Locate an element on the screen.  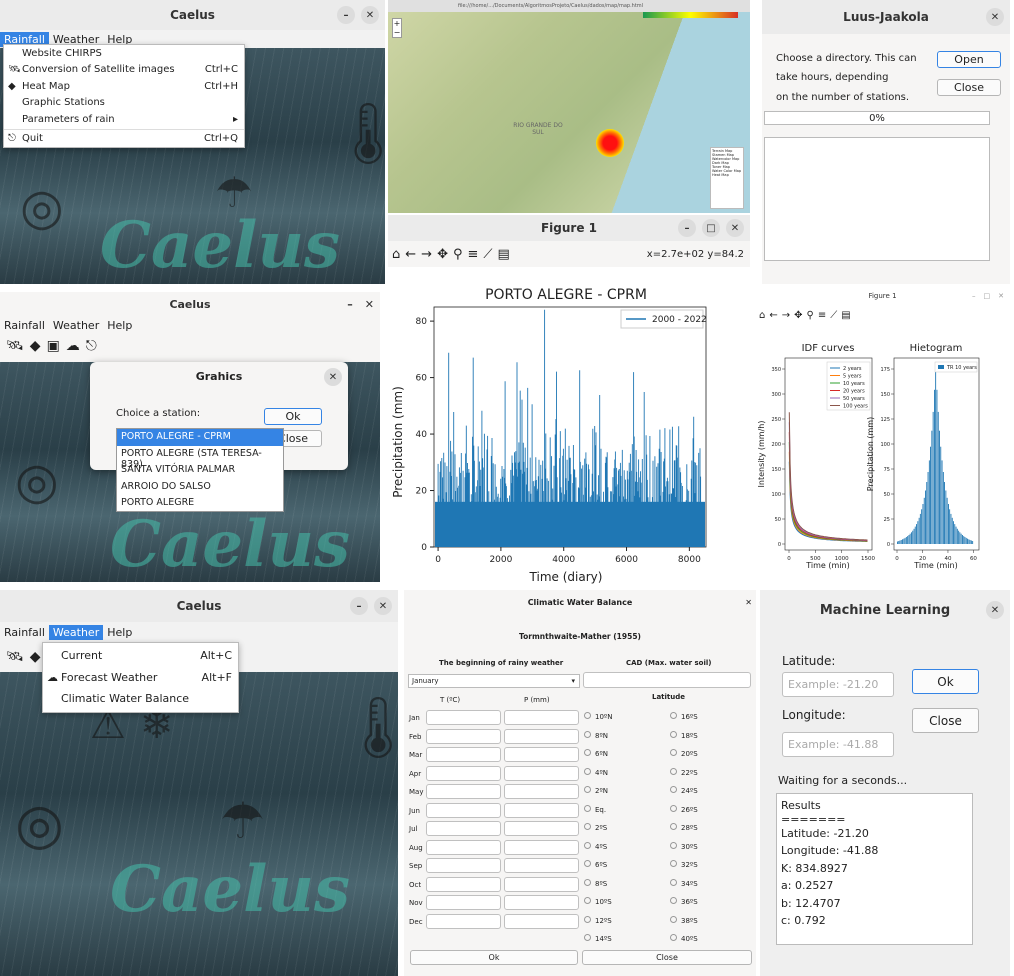
latitude-radio: 12ºS is located at coordinates (598, 920).